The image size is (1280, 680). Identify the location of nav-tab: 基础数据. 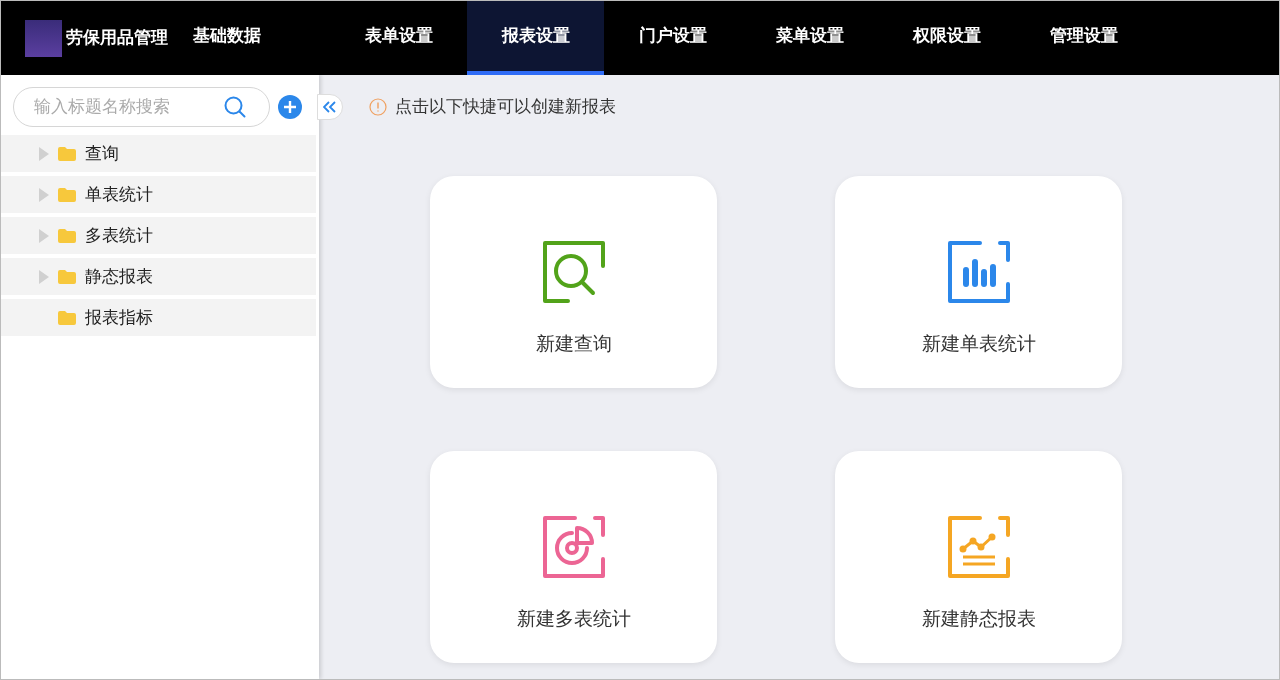
(261, 38).